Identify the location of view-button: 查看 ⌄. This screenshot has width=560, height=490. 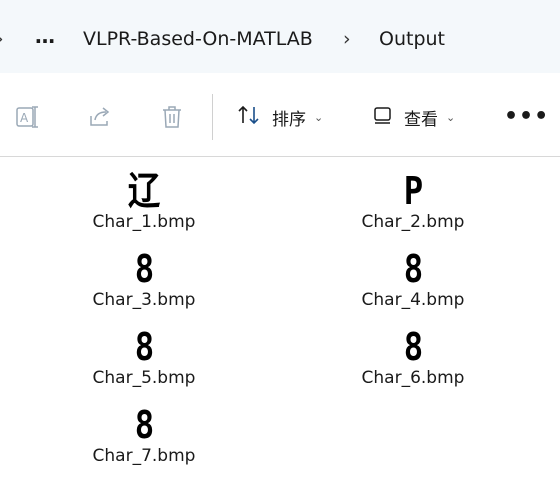
(413, 117).